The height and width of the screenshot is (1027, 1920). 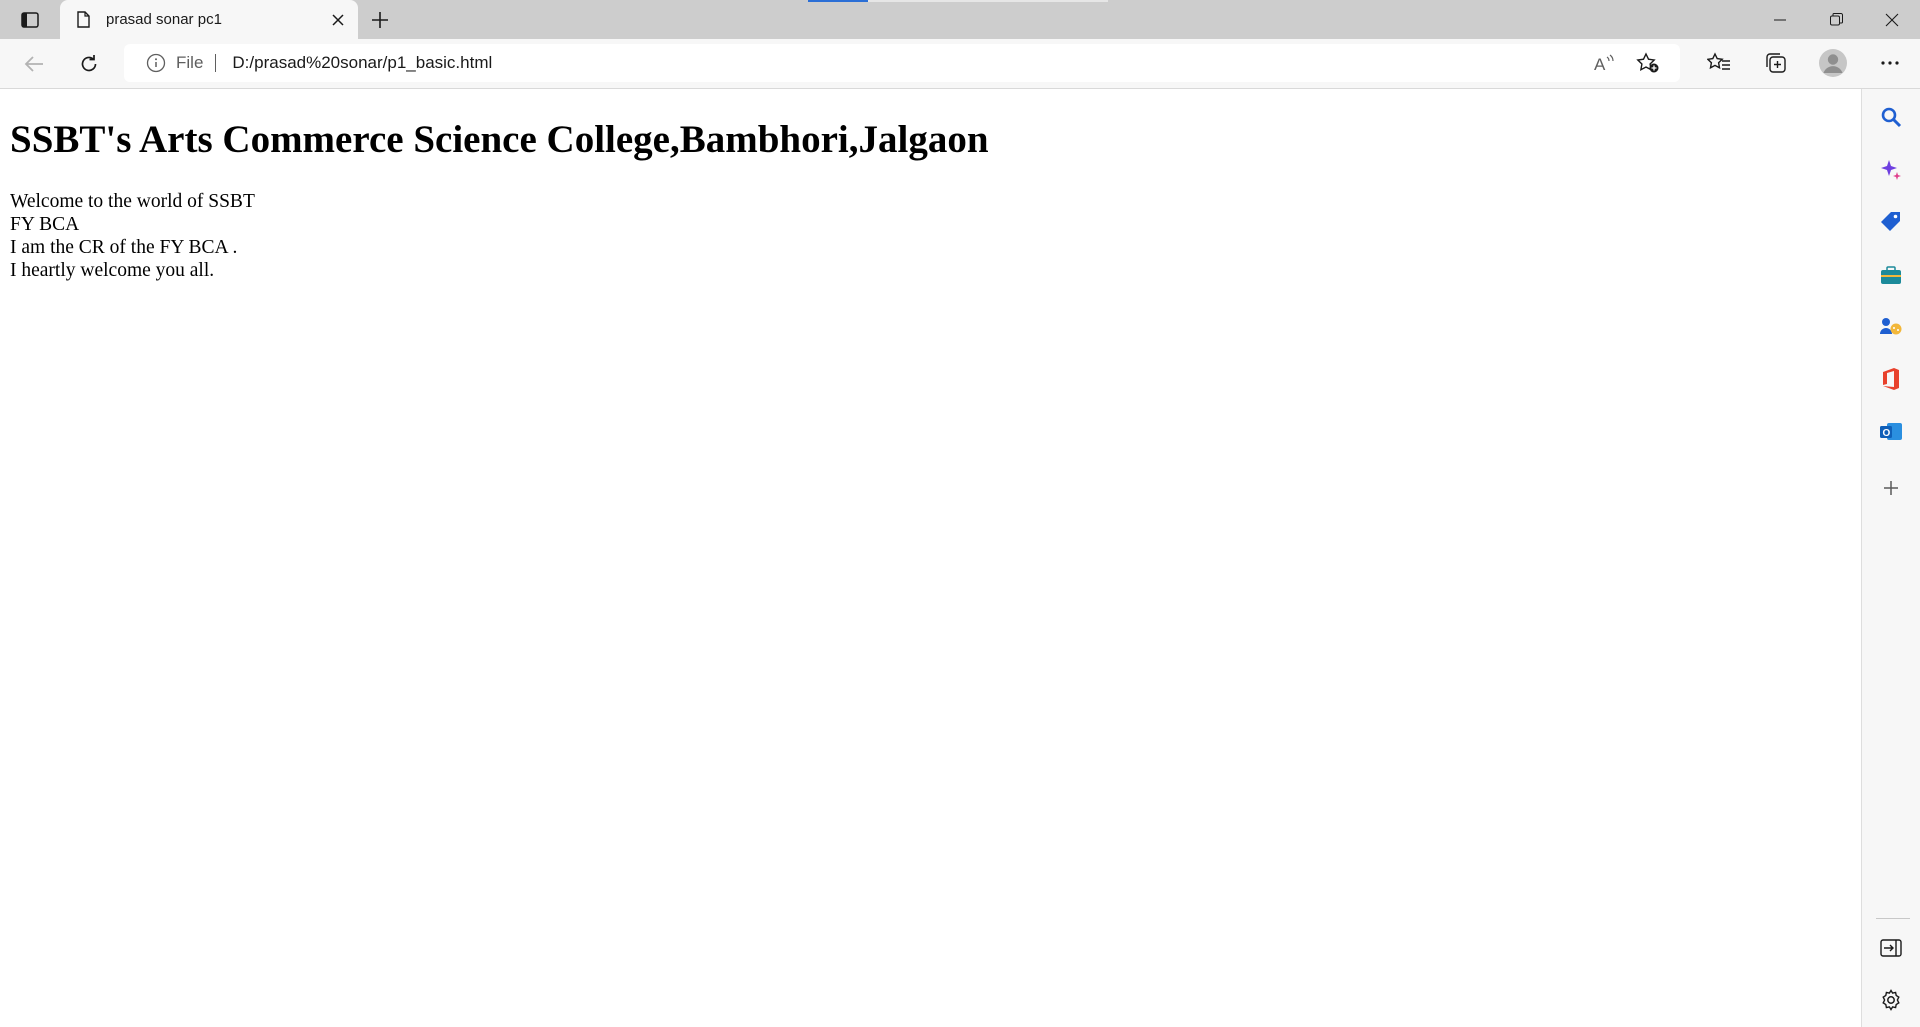 I want to click on tools-icon, so click(x=1891, y=275).